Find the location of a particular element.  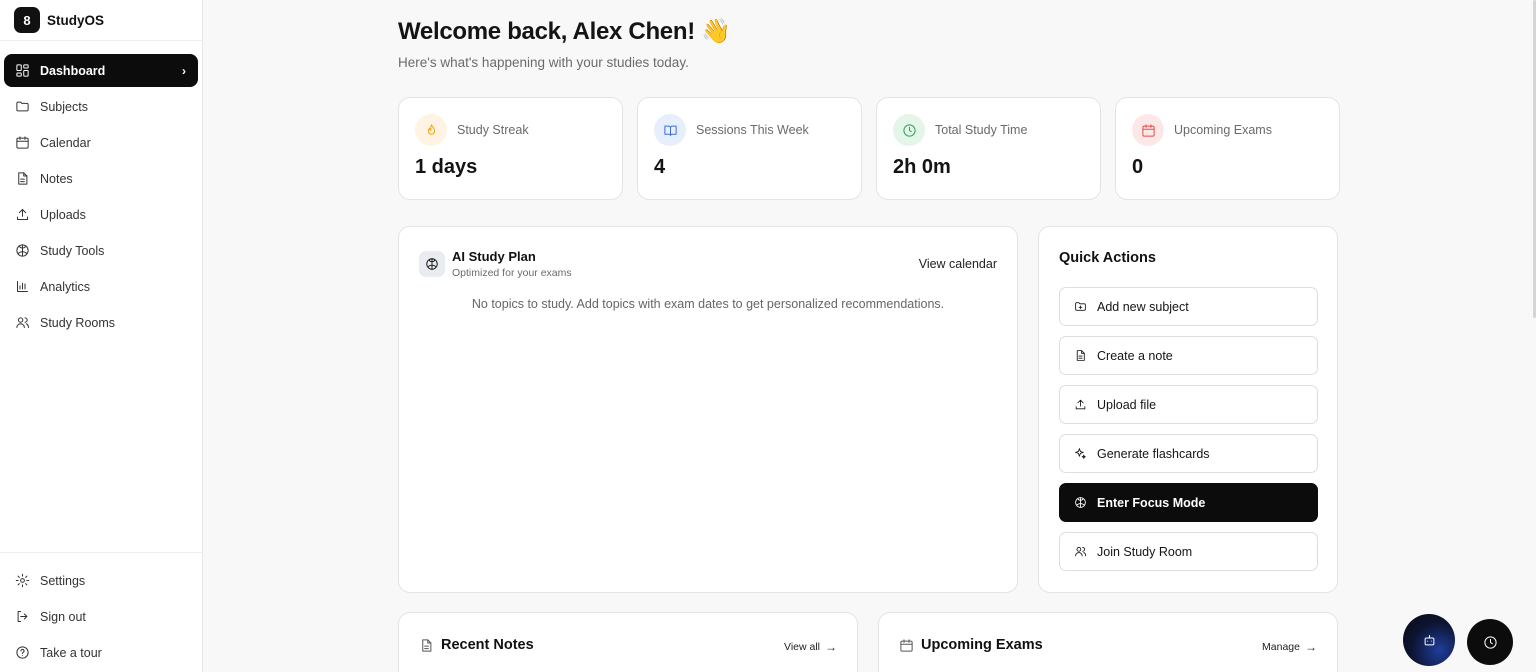

card-subtitle: Optimized for your exams is located at coordinates (512, 273).